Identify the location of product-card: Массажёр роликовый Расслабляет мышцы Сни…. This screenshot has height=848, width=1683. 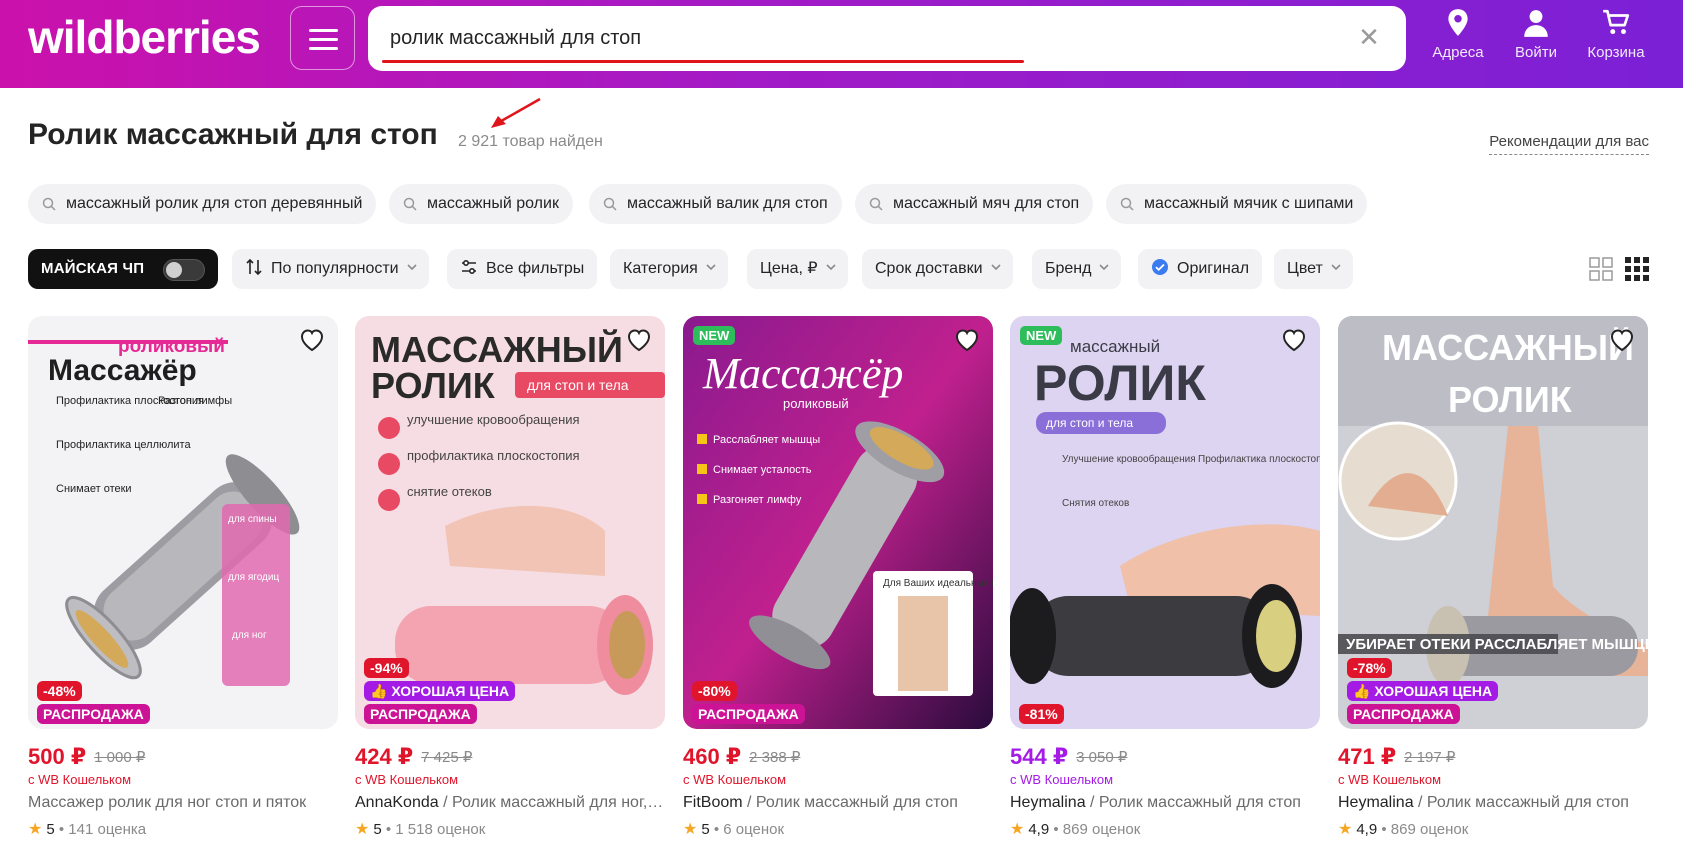
(838, 581).